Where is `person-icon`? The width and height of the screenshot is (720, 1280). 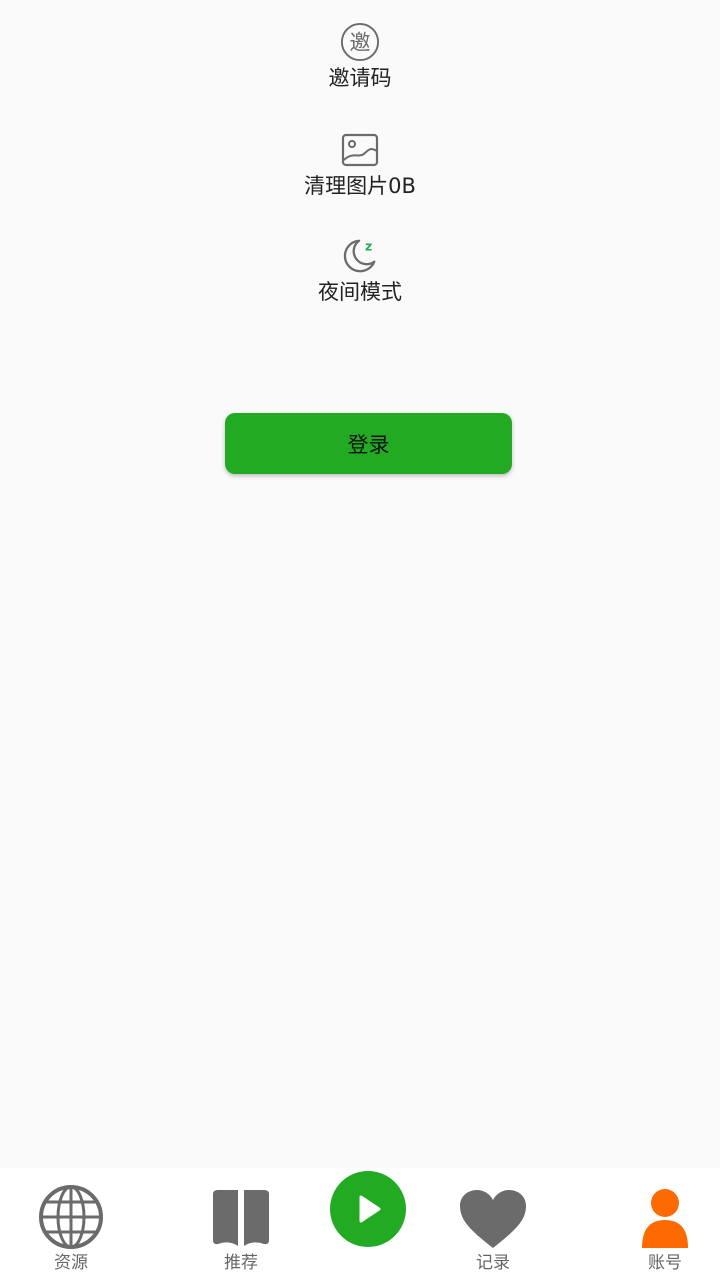
person-icon is located at coordinates (665, 1209).